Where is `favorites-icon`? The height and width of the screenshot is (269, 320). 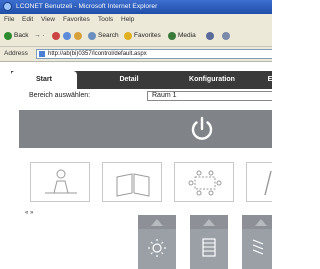 favorites-icon is located at coordinates (128, 36).